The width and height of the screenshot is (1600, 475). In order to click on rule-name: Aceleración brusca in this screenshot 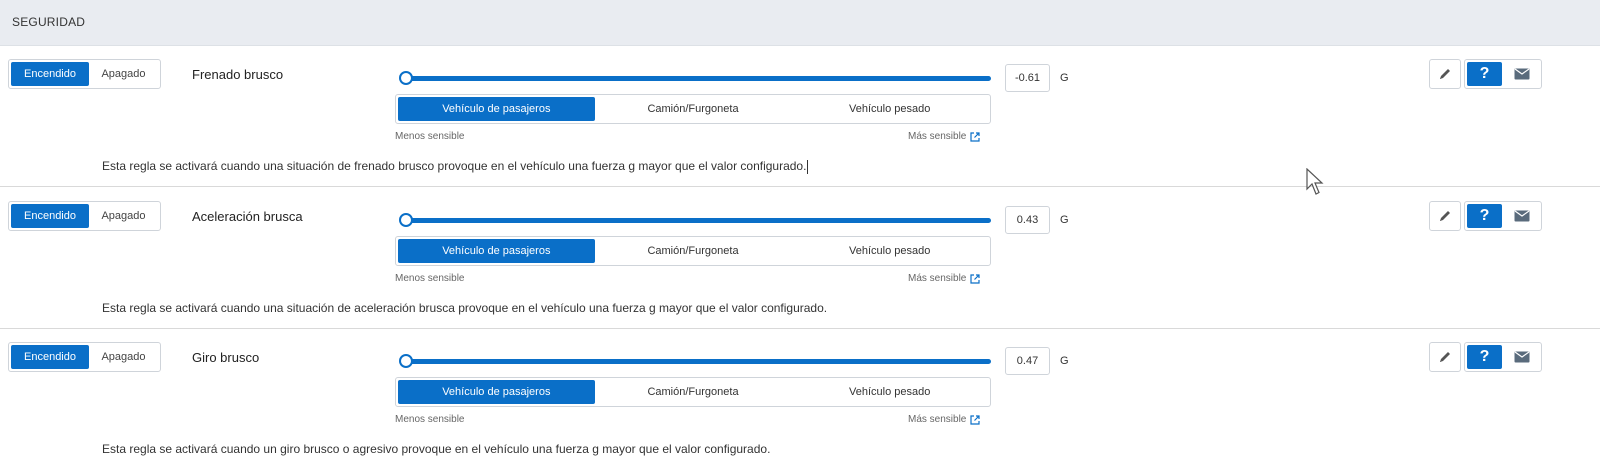, I will do `click(247, 216)`.